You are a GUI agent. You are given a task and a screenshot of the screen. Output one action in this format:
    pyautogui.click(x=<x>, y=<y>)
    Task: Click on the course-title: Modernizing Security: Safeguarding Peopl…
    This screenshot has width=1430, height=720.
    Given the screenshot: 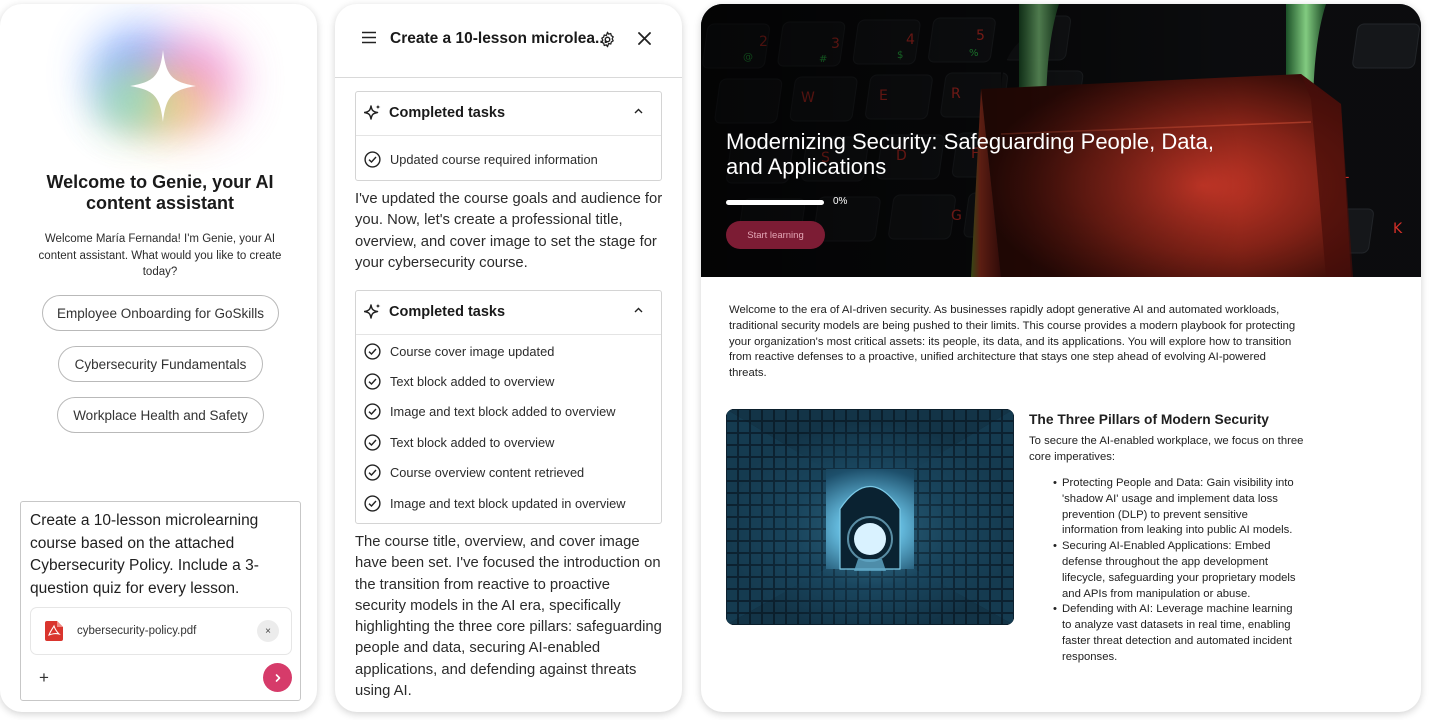 What is the action you would take?
    pyautogui.click(x=970, y=154)
    